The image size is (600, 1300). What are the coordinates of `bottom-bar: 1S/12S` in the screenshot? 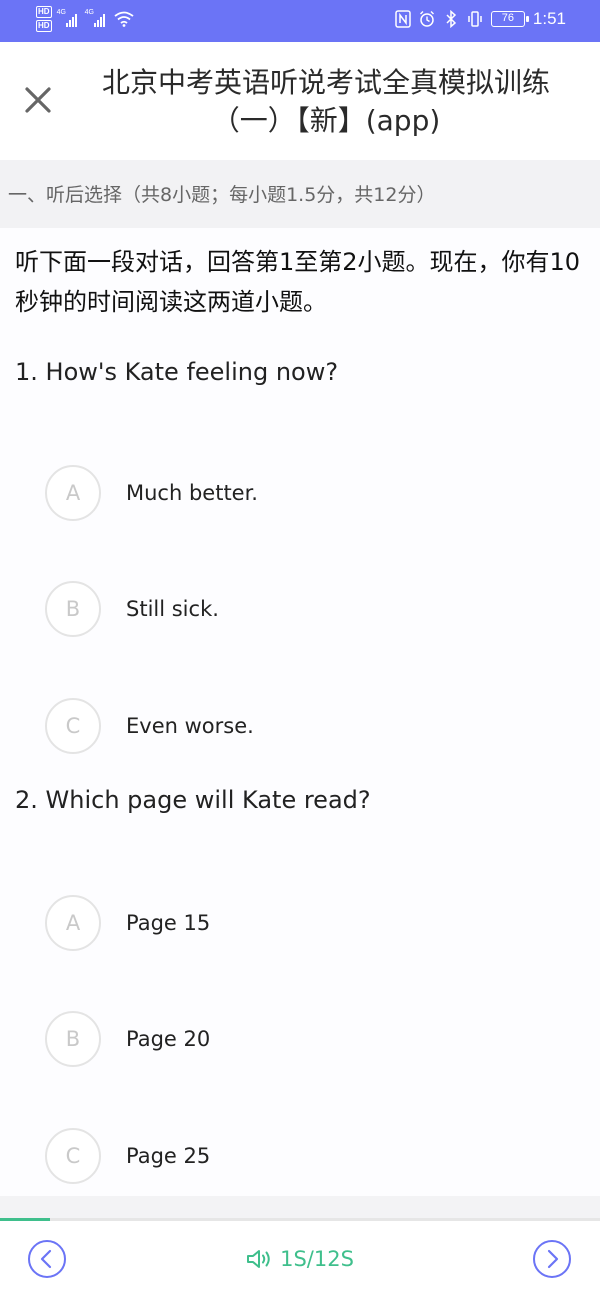 It's located at (300, 1260).